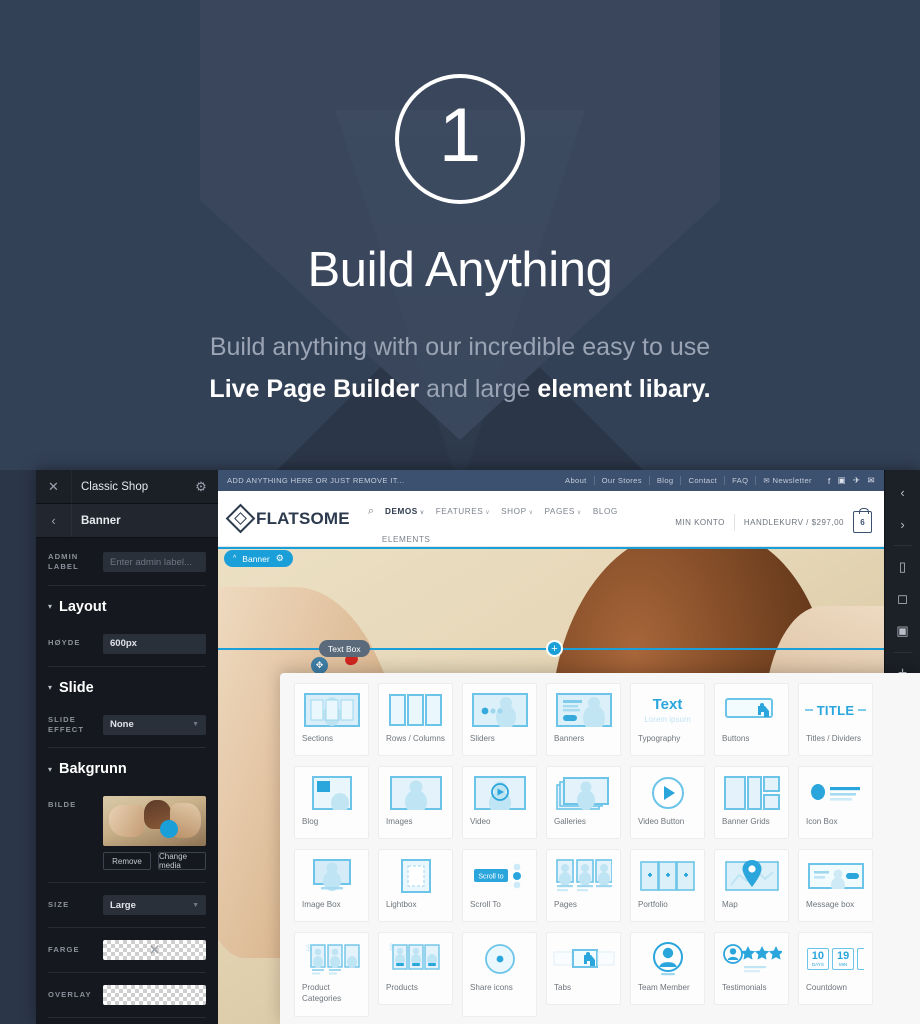 The width and height of the screenshot is (920, 1024). Describe the element at coordinates (258, 558) in the screenshot. I see `banner-element-tag: ^ Banner ⚙` at that location.